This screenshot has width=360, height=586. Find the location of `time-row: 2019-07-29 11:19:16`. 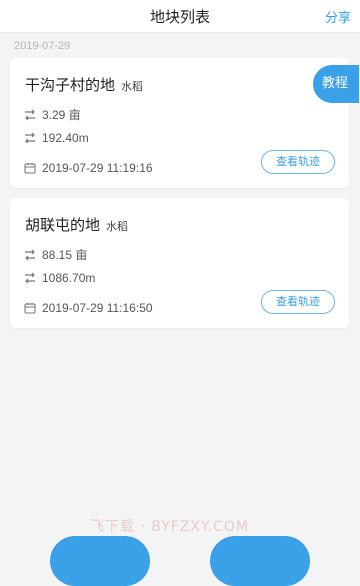

time-row: 2019-07-29 11:19:16 is located at coordinates (88, 168).